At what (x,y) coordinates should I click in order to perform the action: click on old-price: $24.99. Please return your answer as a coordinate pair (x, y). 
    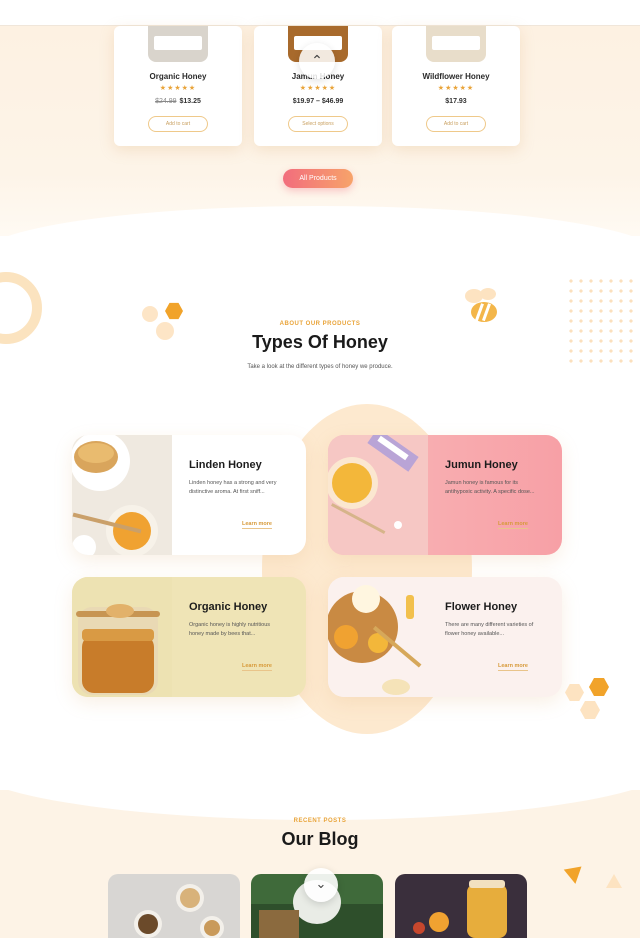
    Looking at the image, I should click on (166, 101).